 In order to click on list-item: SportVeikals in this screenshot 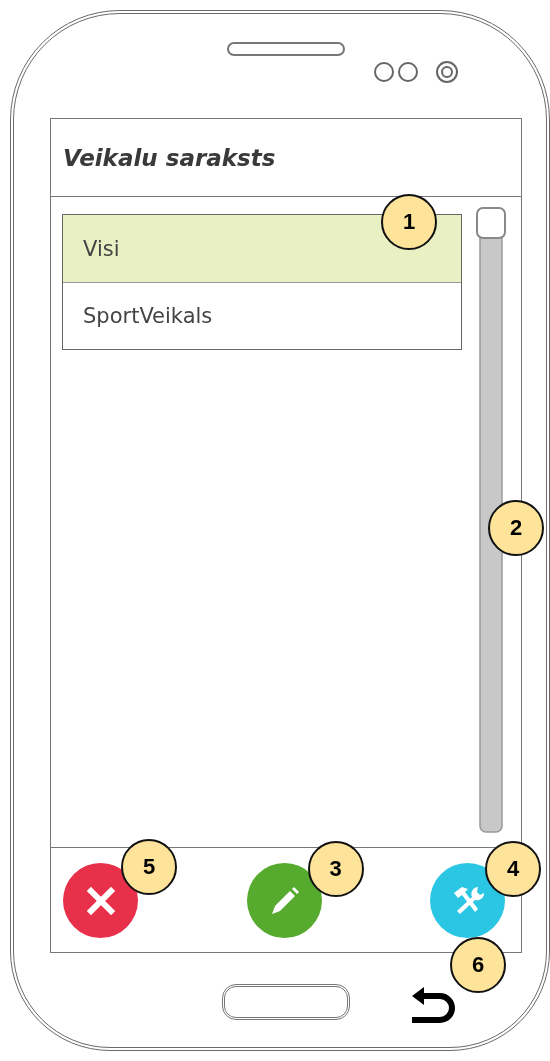, I will do `click(262, 315)`.